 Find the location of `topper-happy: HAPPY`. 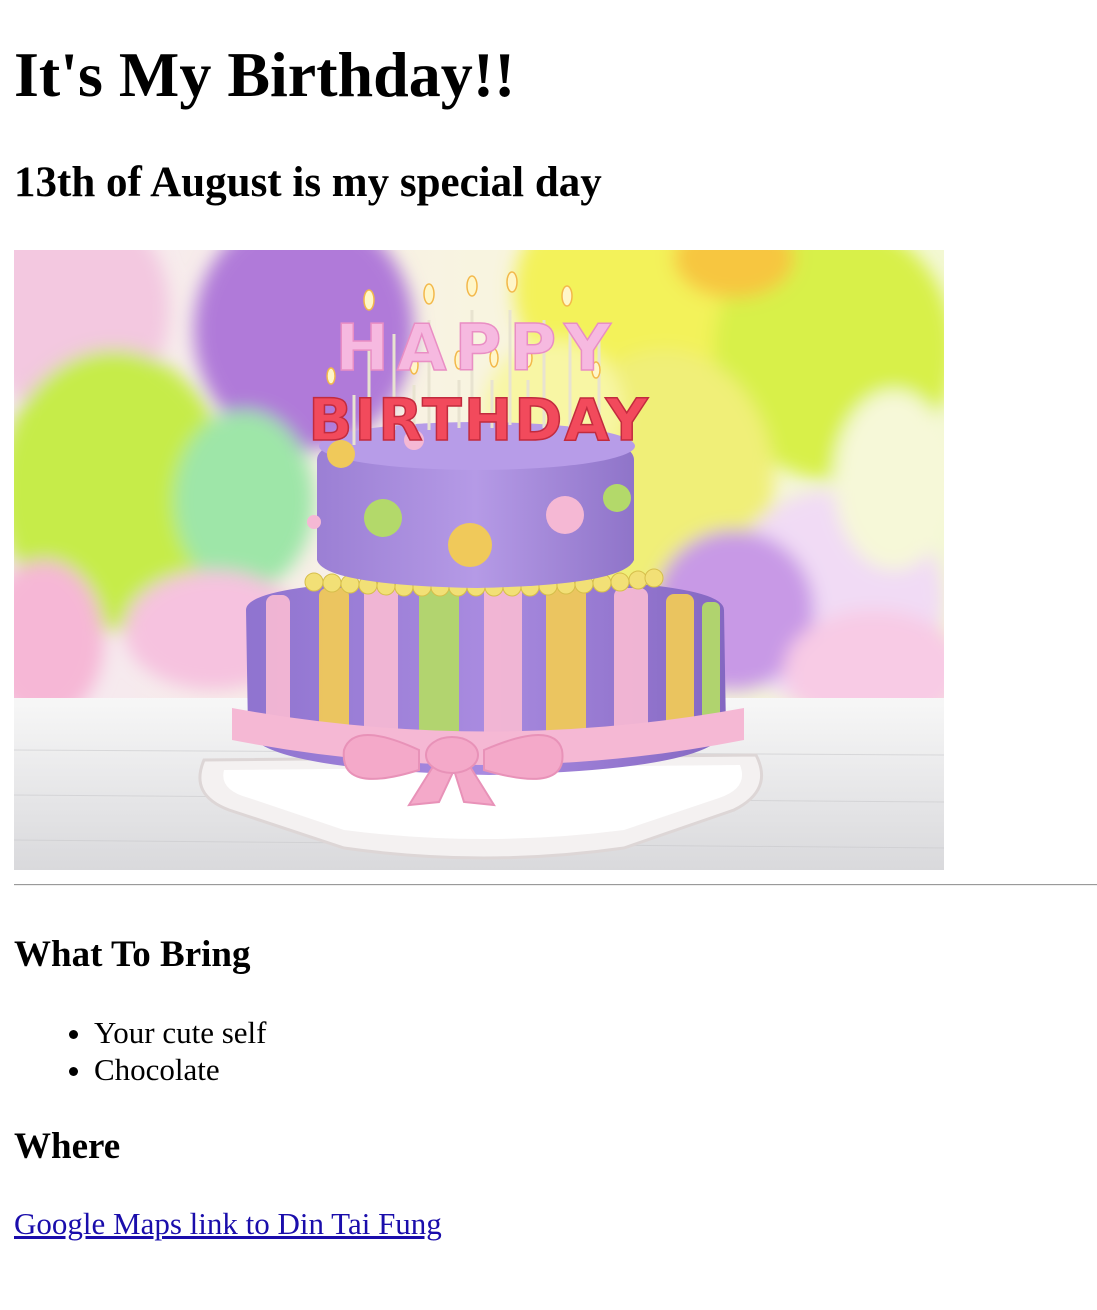

topper-happy: HAPPY is located at coordinates (476, 349).